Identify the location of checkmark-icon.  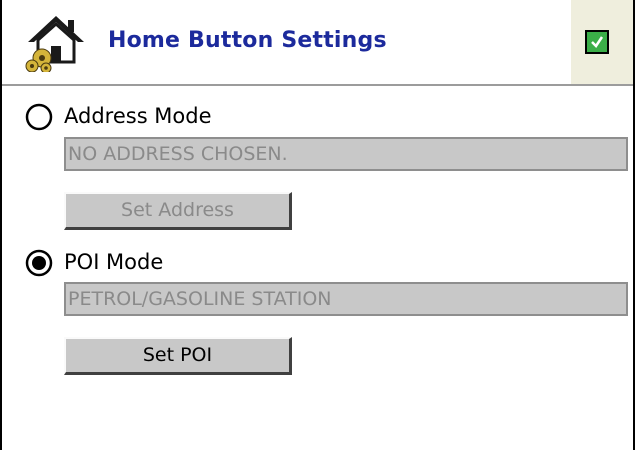
(597, 42).